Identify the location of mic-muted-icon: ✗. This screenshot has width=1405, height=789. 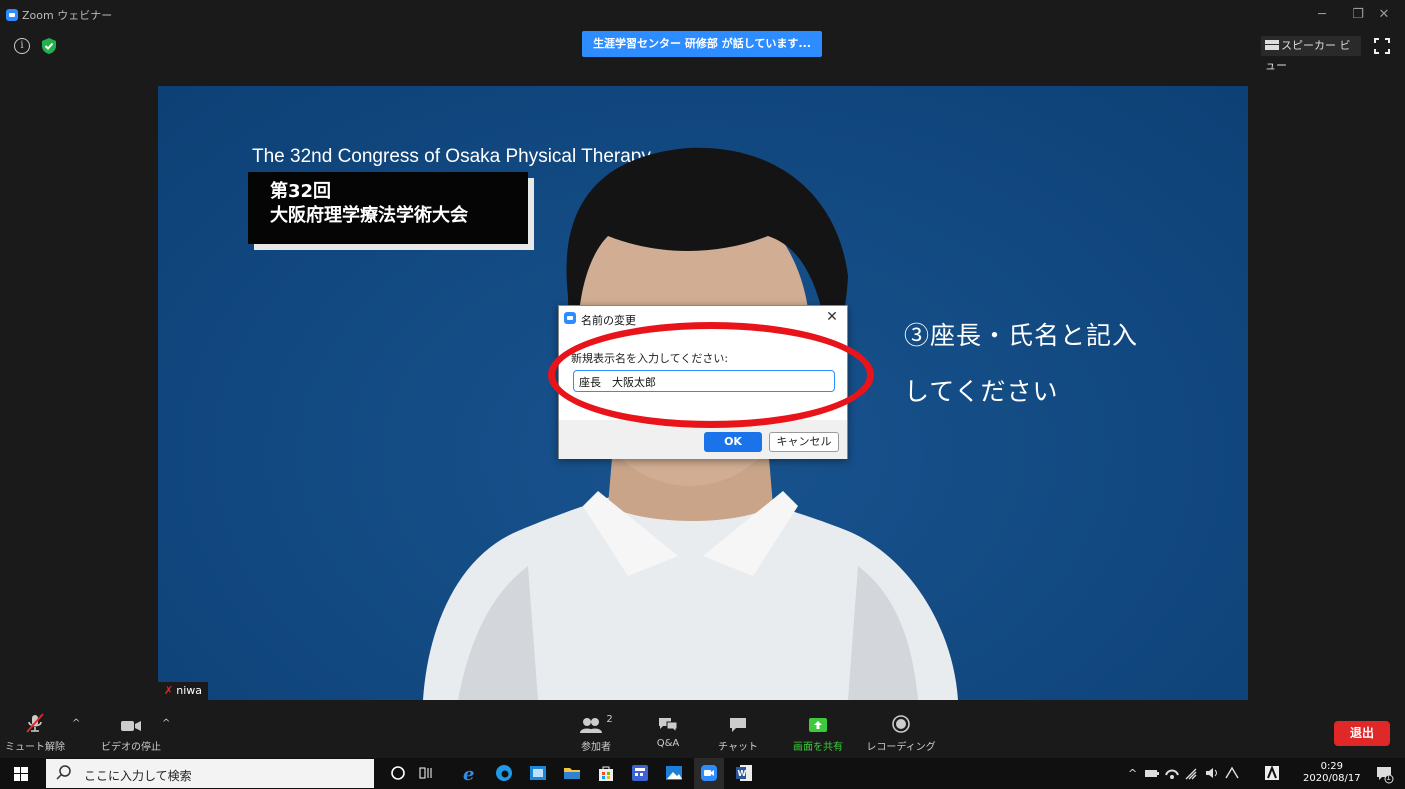
(169, 690).